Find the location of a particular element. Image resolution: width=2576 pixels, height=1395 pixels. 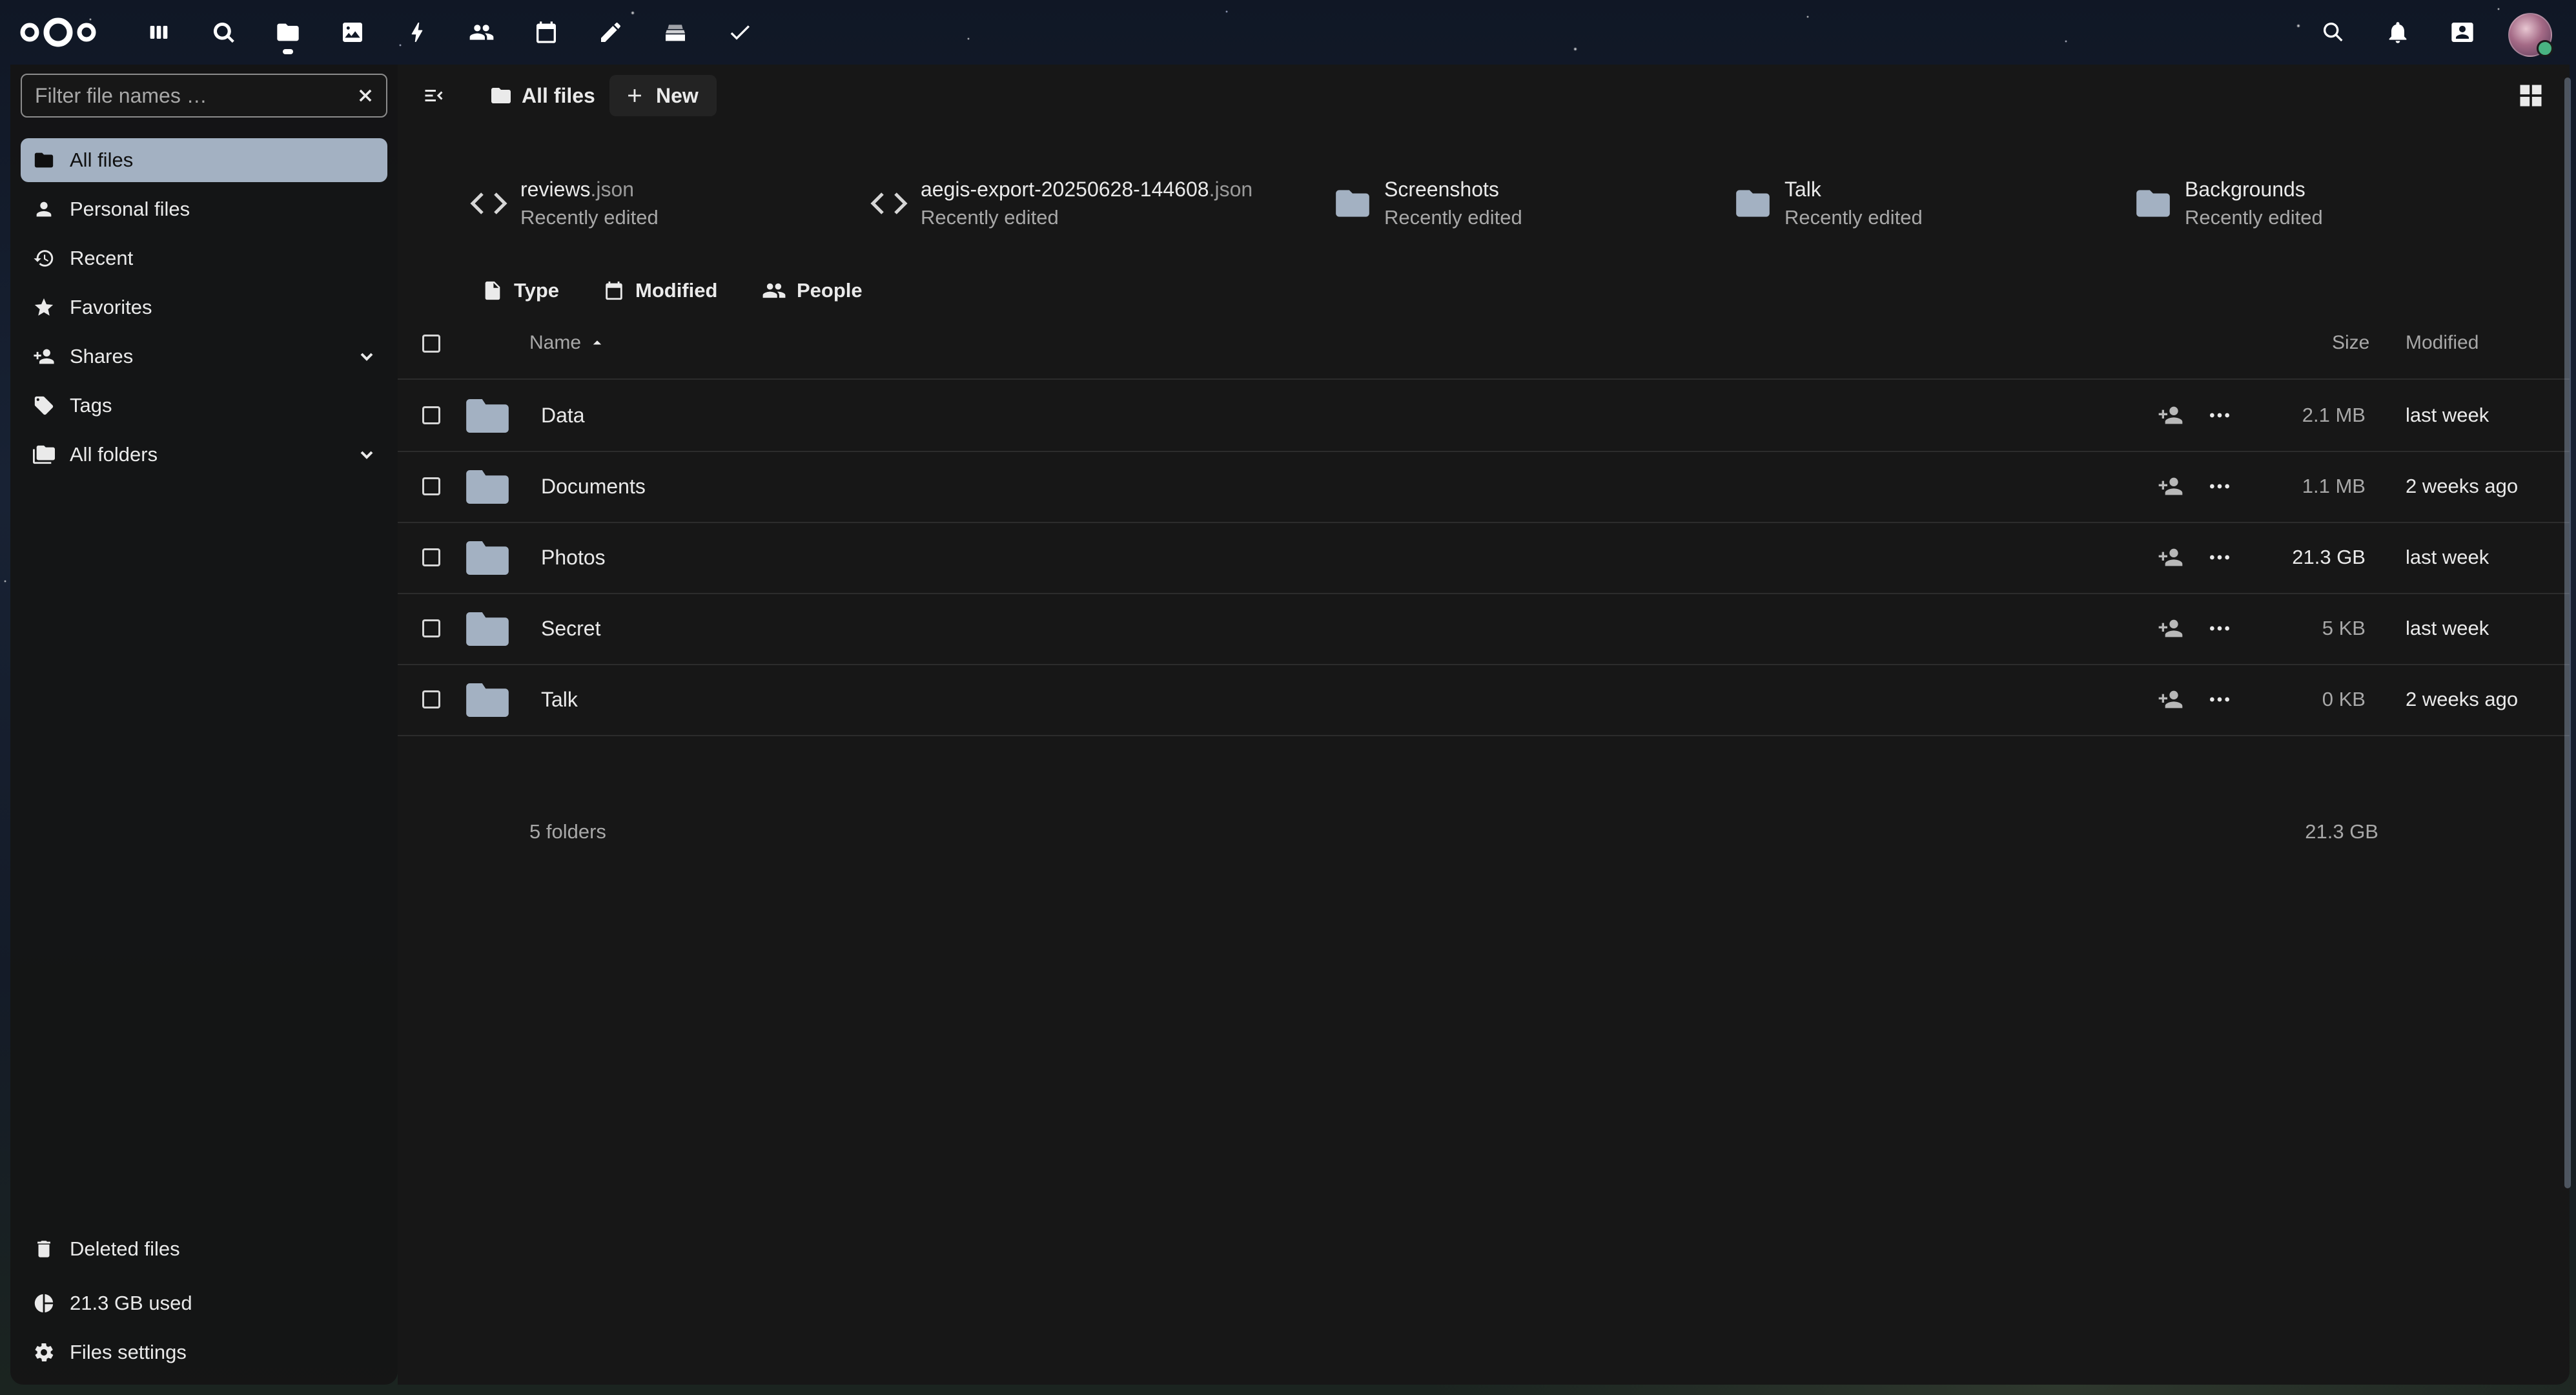

menu-collapse-icon is located at coordinates (434, 96).